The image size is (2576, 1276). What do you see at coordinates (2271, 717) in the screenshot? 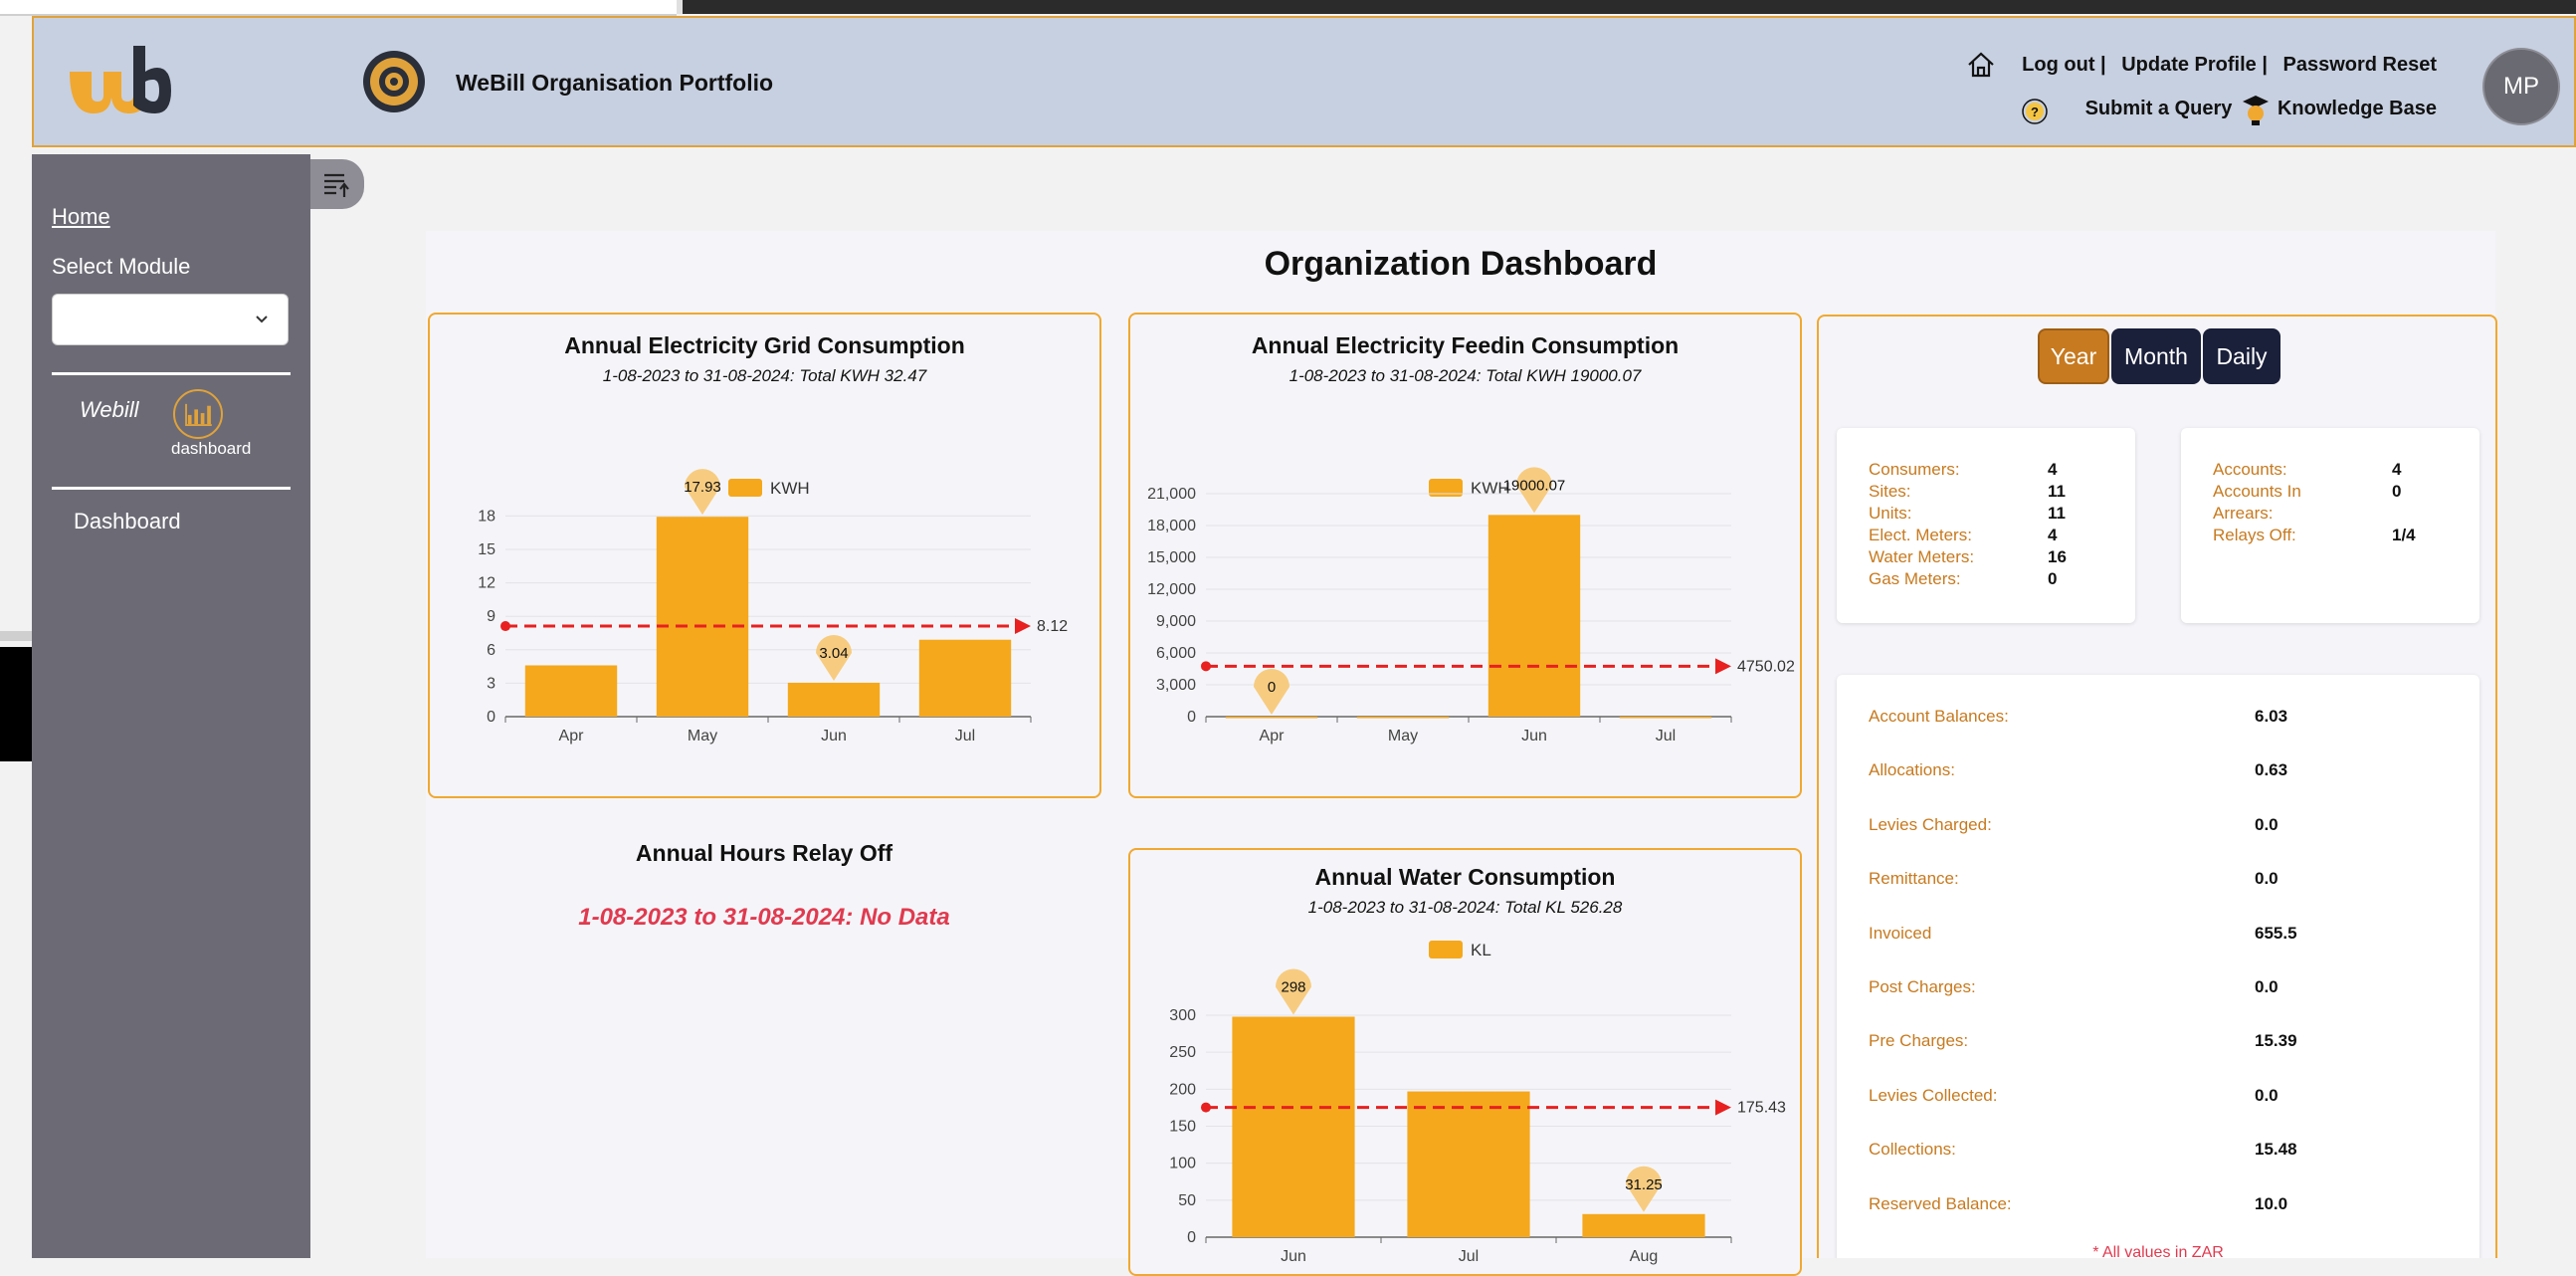
I see `balance-value: 6.03` at bounding box center [2271, 717].